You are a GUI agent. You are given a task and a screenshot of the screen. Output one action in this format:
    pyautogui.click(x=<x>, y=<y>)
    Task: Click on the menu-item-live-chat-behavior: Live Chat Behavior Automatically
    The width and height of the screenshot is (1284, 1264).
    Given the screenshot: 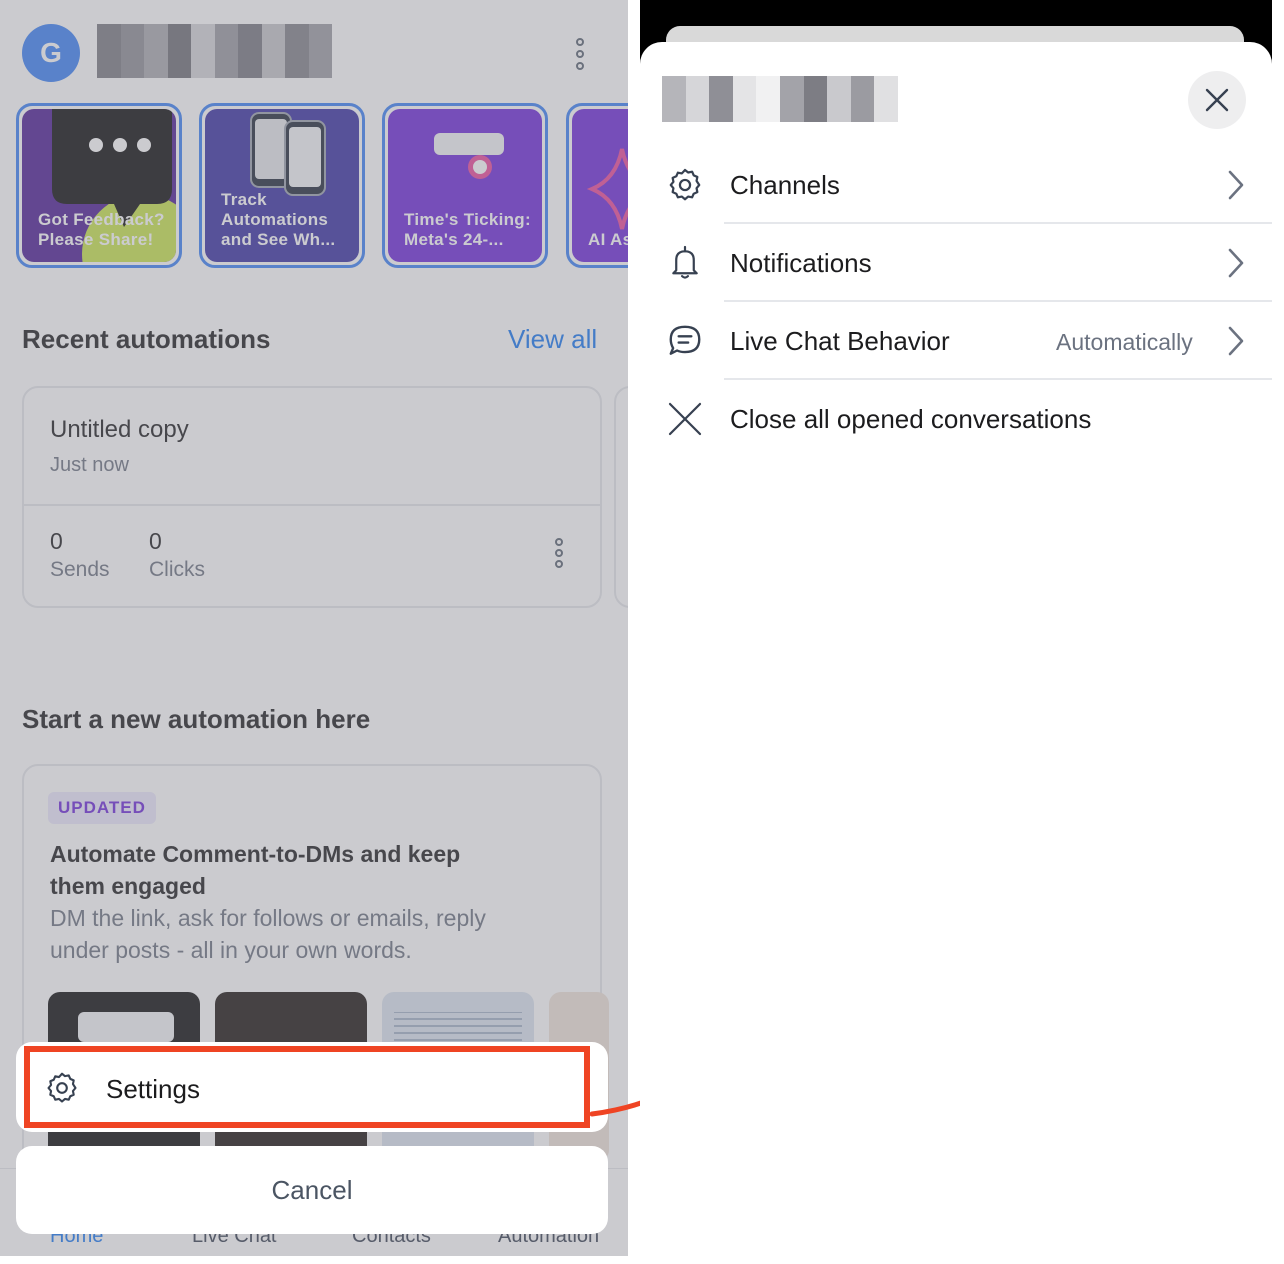 What is the action you would take?
    pyautogui.click(x=956, y=341)
    